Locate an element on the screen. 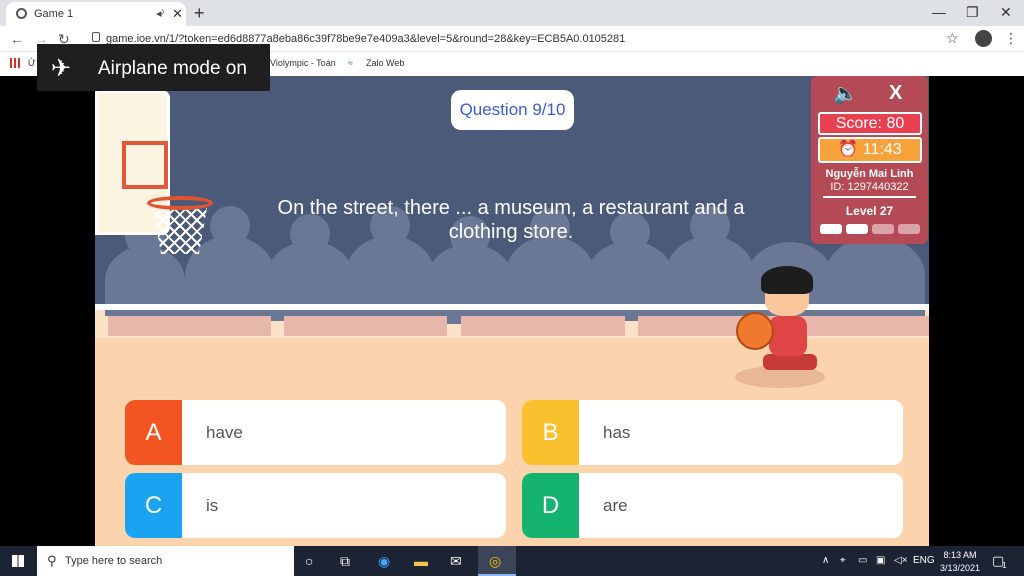  level-label: Level 27 is located at coordinates (869, 211).